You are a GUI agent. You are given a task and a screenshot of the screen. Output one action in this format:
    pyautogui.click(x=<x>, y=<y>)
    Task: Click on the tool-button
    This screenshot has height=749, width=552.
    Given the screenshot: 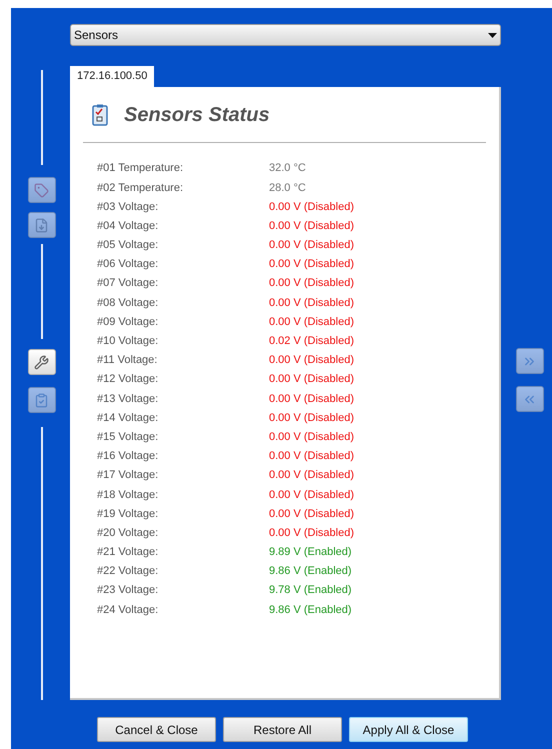 What is the action you would take?
    pyautogui.click(x=42, y=362)
    